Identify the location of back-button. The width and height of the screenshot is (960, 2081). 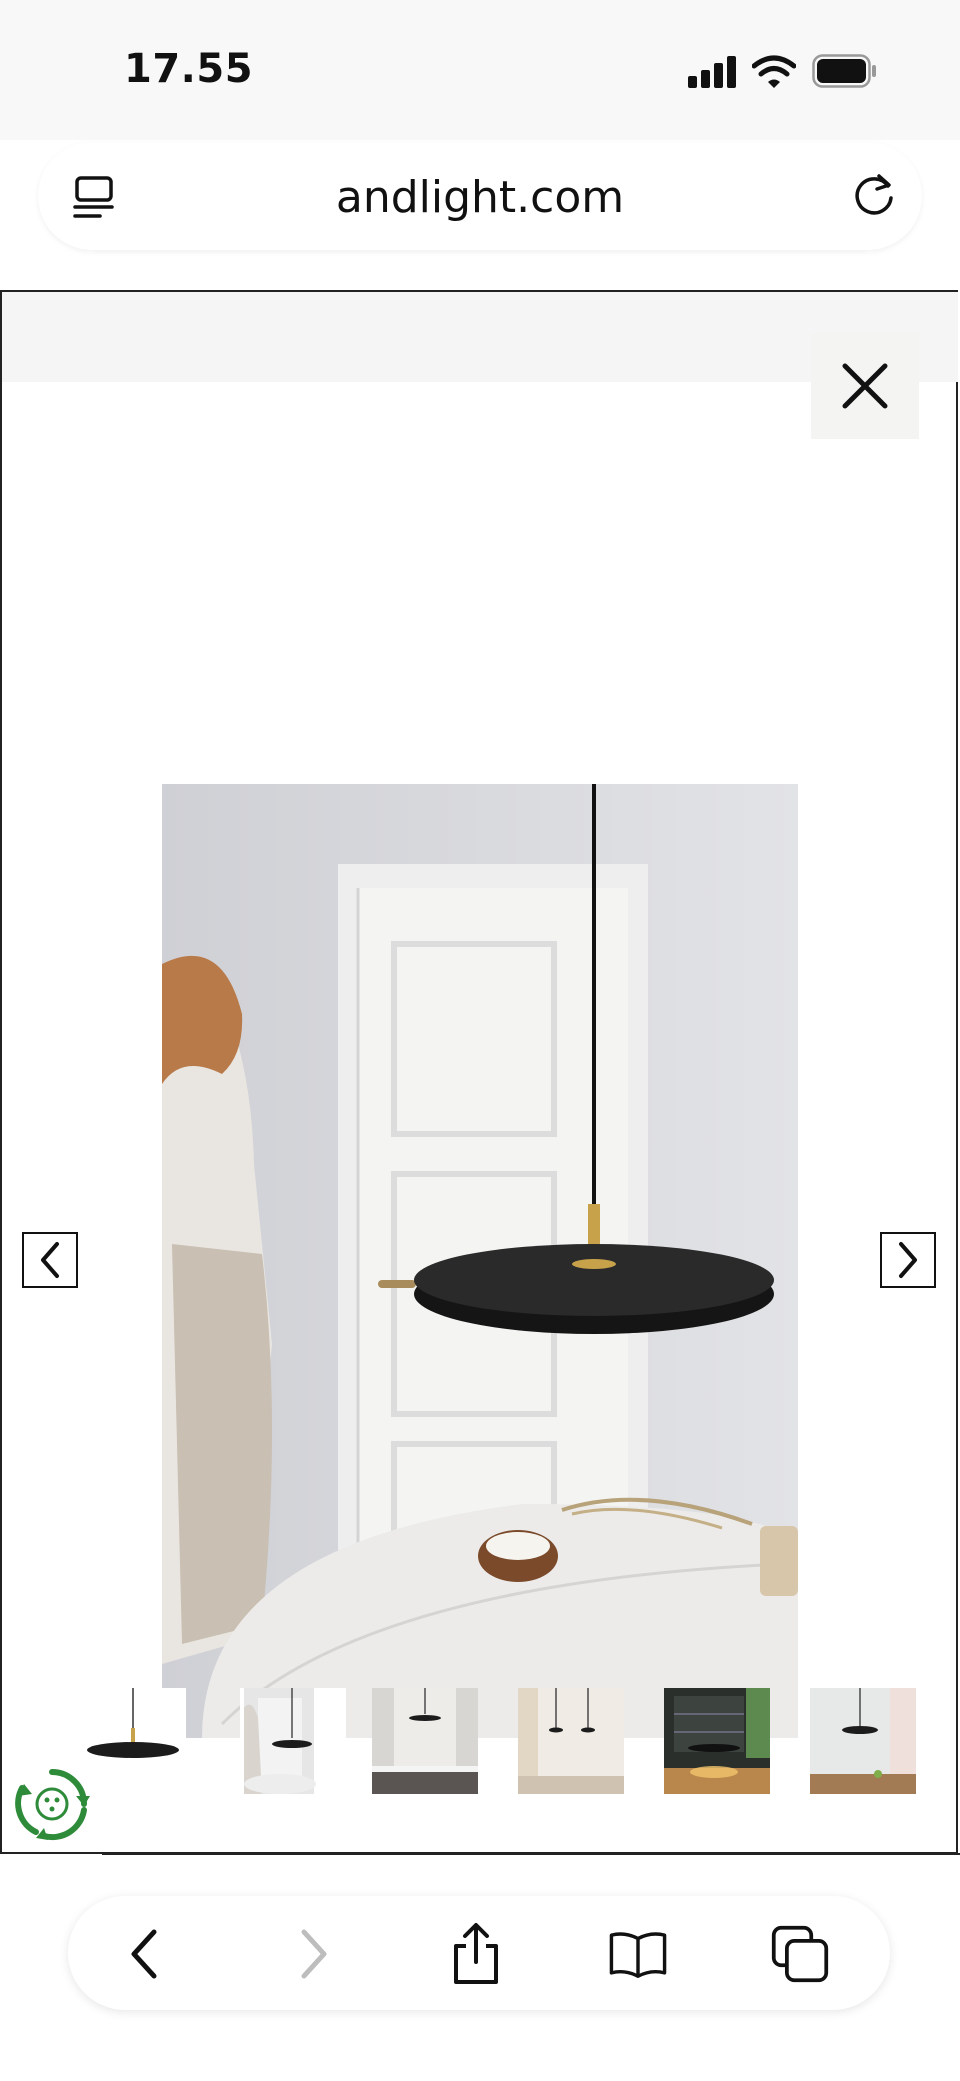
(144, 1954).